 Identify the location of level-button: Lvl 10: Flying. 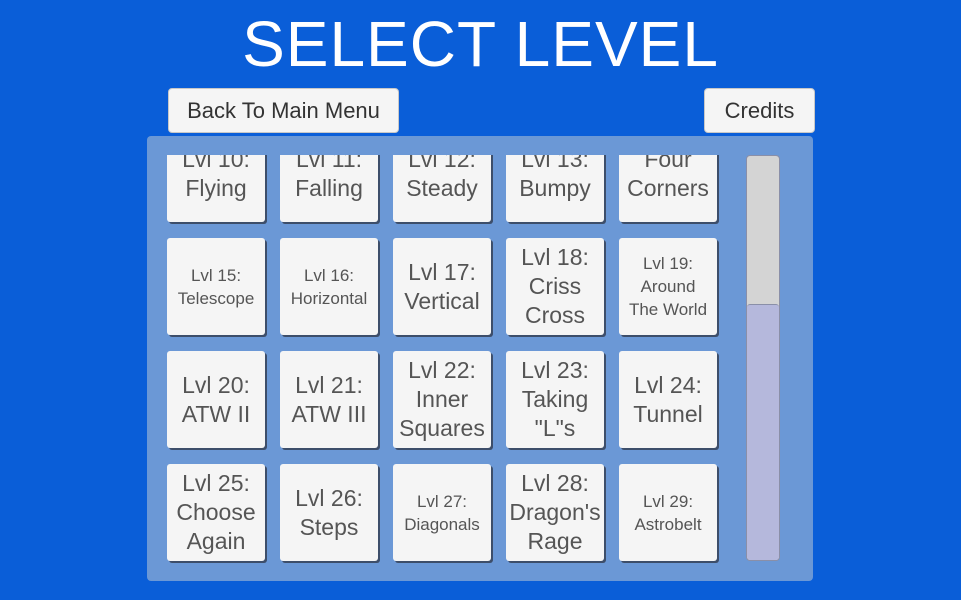
(216, 188).